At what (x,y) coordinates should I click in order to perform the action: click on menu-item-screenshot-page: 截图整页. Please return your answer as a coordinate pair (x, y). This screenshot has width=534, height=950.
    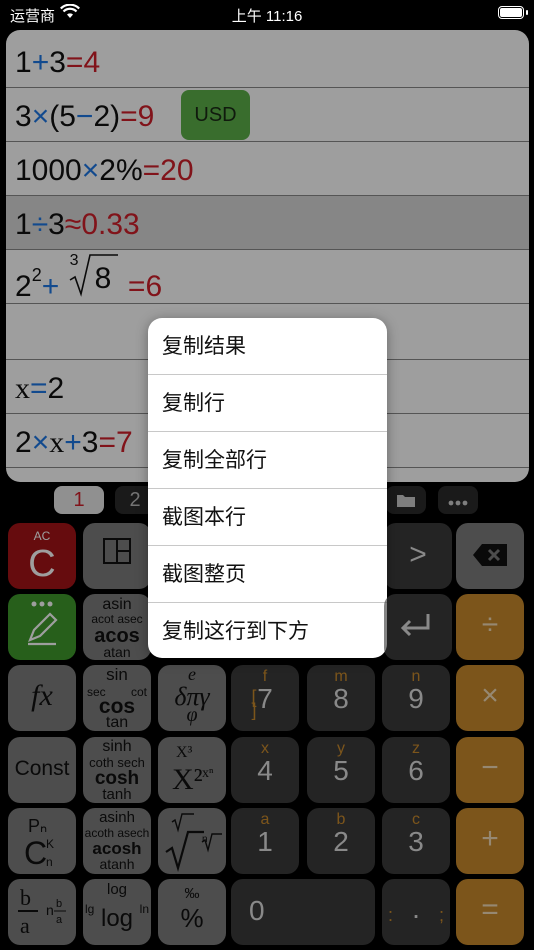
    Looking at the image, I should click on (267, 574).